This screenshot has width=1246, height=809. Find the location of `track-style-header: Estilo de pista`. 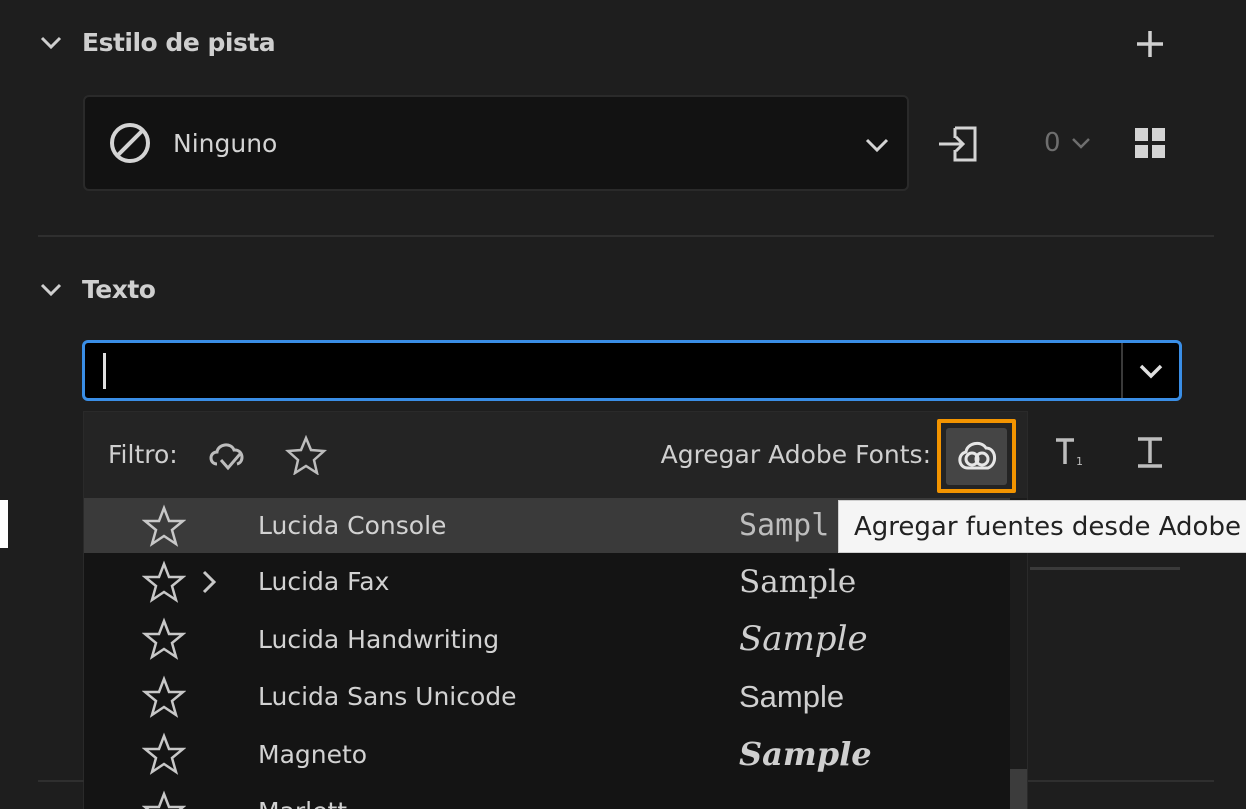

track-style-header: Estilo de pista is located at coordinates (157, 42).